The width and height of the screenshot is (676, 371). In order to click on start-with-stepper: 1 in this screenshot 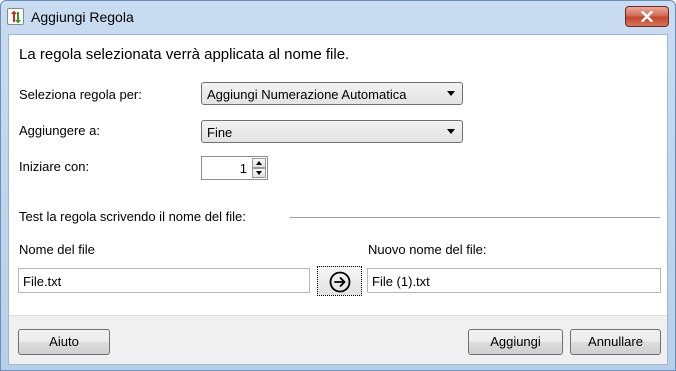, I will do `click(234, 168)`.